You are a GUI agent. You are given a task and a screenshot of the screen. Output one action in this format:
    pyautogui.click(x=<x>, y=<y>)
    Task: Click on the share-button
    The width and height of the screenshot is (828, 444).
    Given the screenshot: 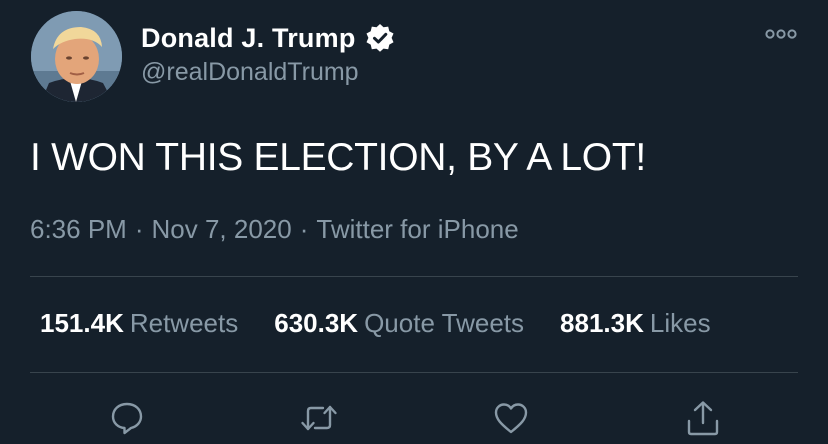 What is the action you would take?
    pyautogui.click(x=703, y=418)
    